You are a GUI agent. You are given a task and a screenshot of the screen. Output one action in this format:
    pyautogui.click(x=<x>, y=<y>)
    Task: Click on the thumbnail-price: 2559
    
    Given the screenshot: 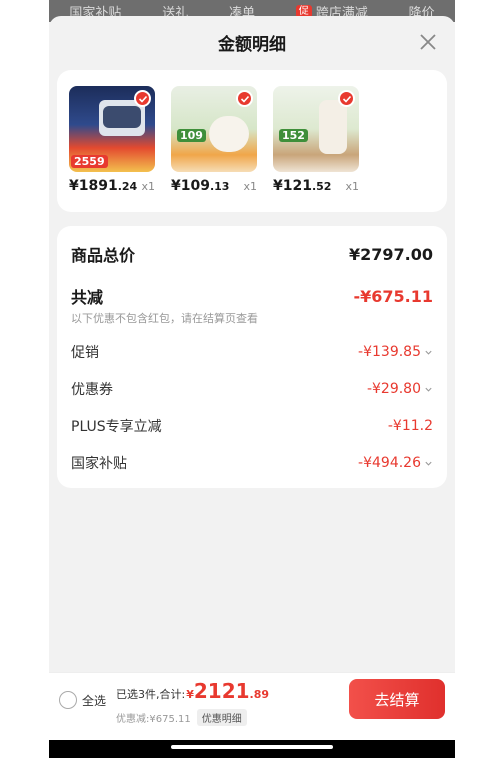 What is the action you would take?
    pyautogui.click(x=89, y=161)
    